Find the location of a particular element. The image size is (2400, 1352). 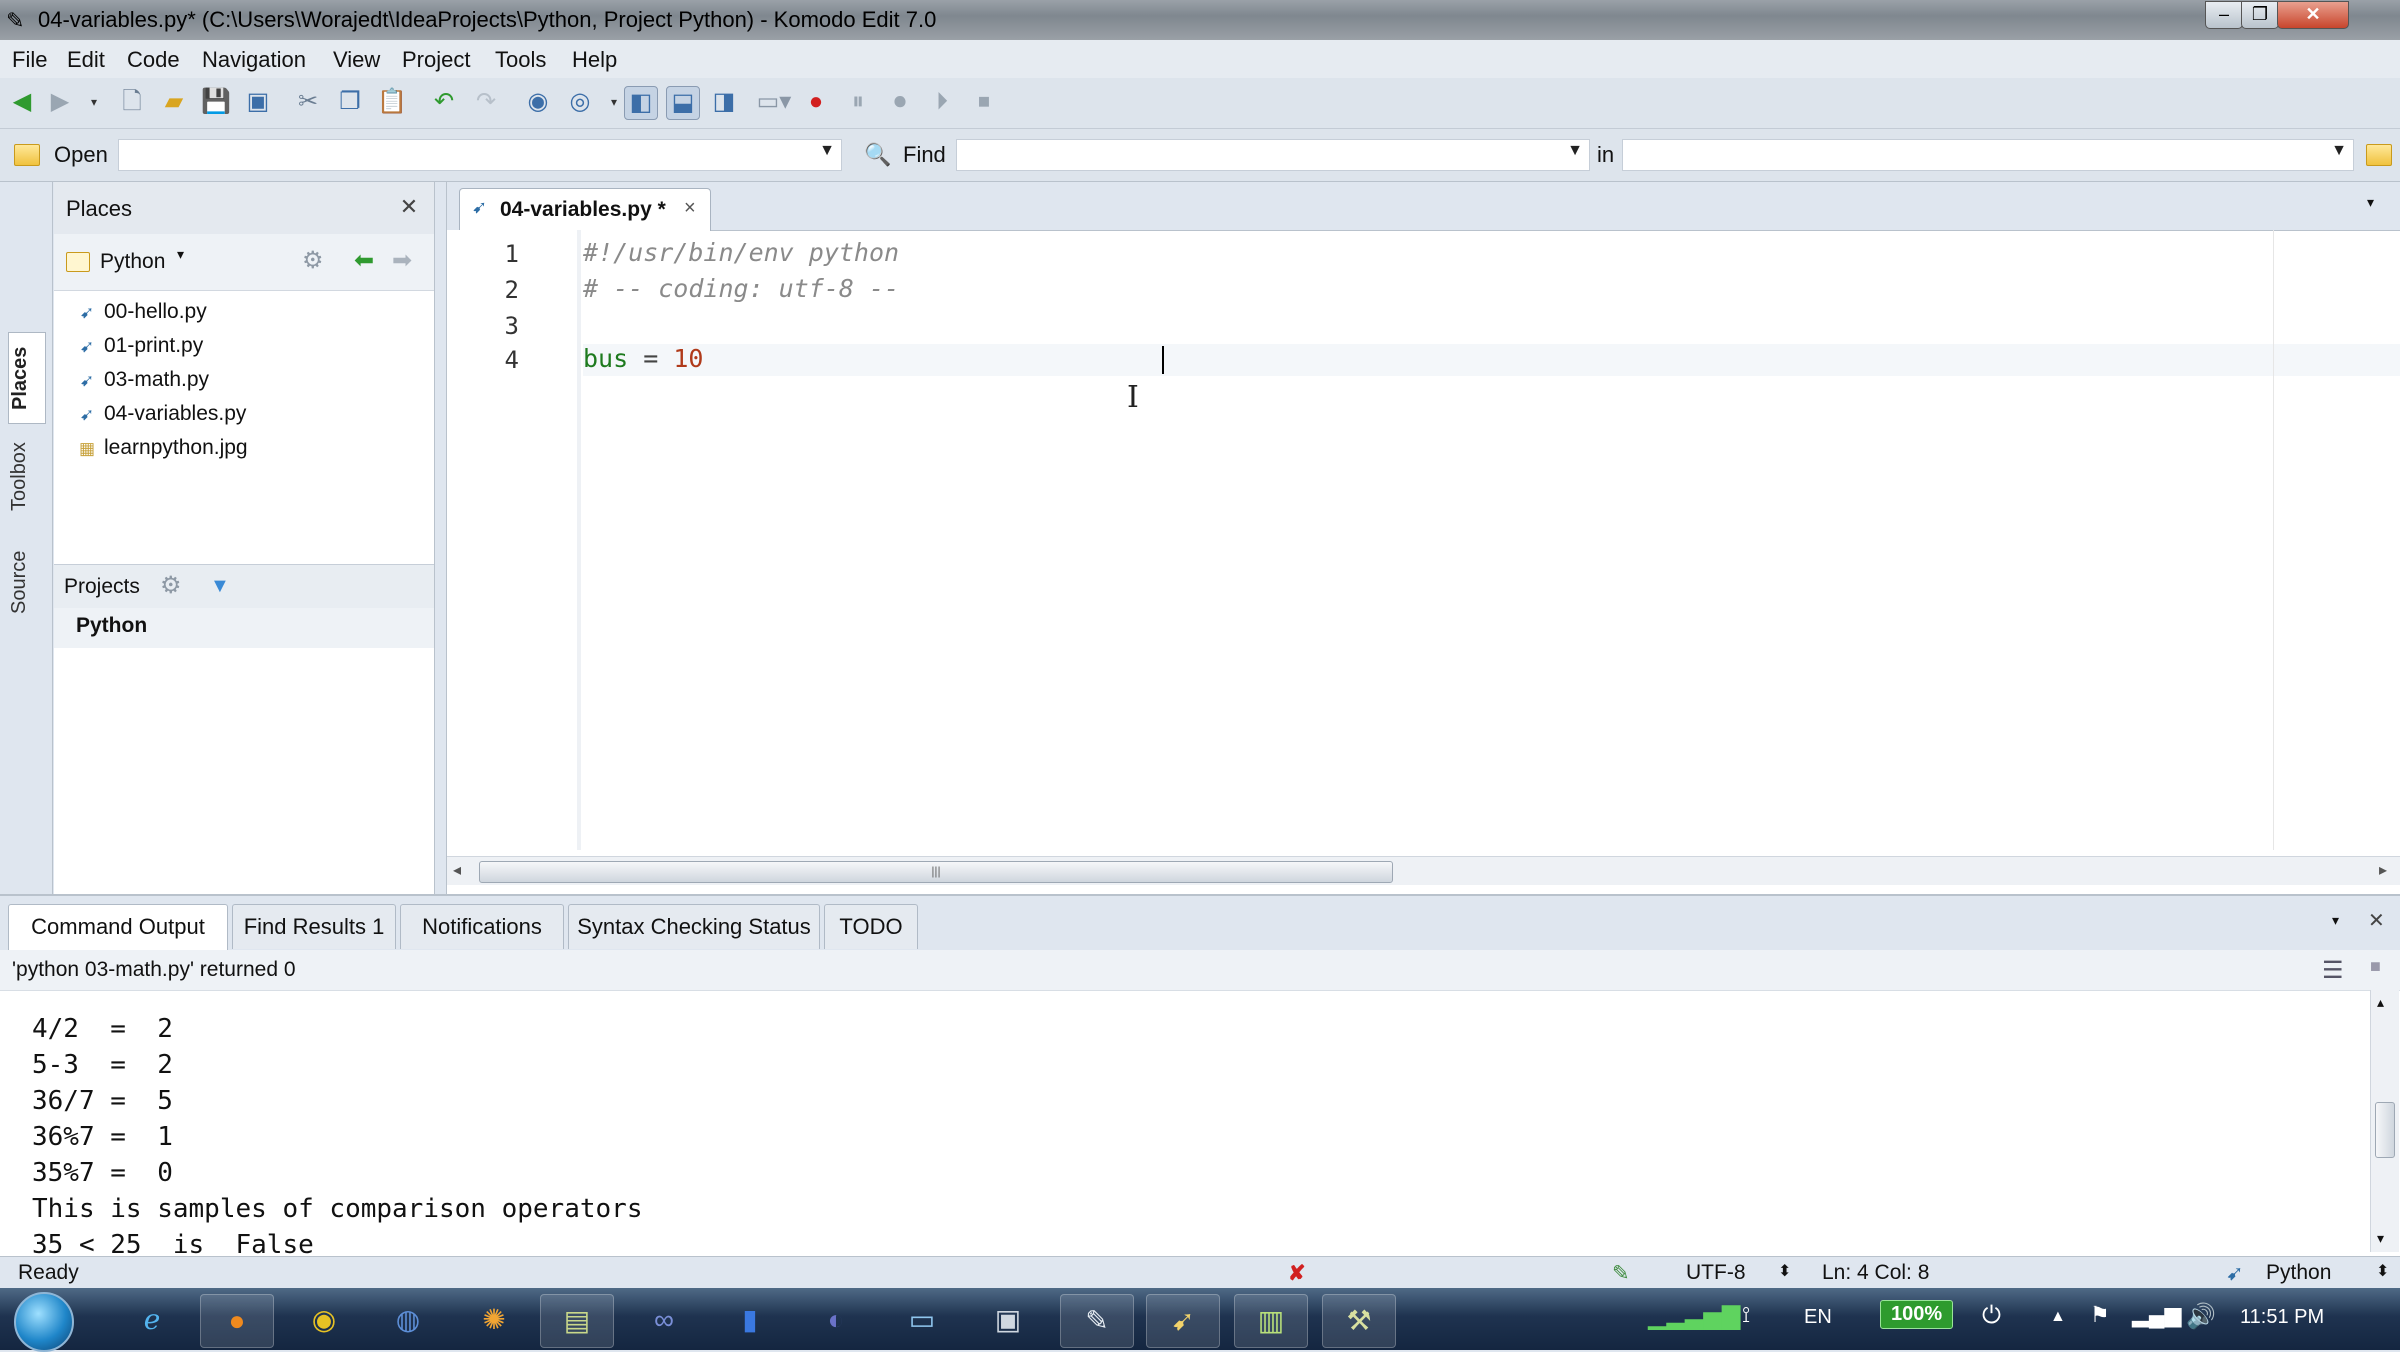

file-item: ➹ 04-variables.py is located at coordinates (161, 414).